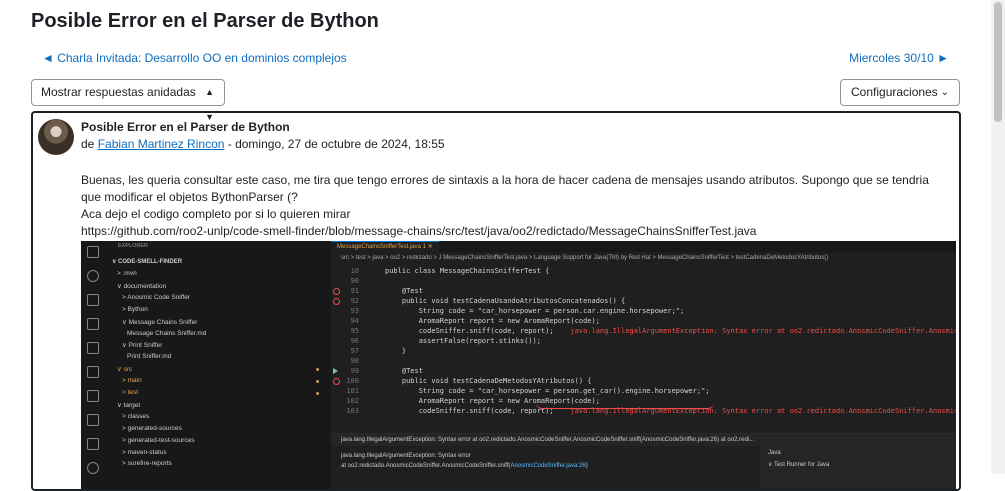 The width and height of the screenshot is (1005, 491). What do you see at coordinates (774, 453) in the screenshot?
I see `side-java-label: Java` at bounding box center [774, 453].